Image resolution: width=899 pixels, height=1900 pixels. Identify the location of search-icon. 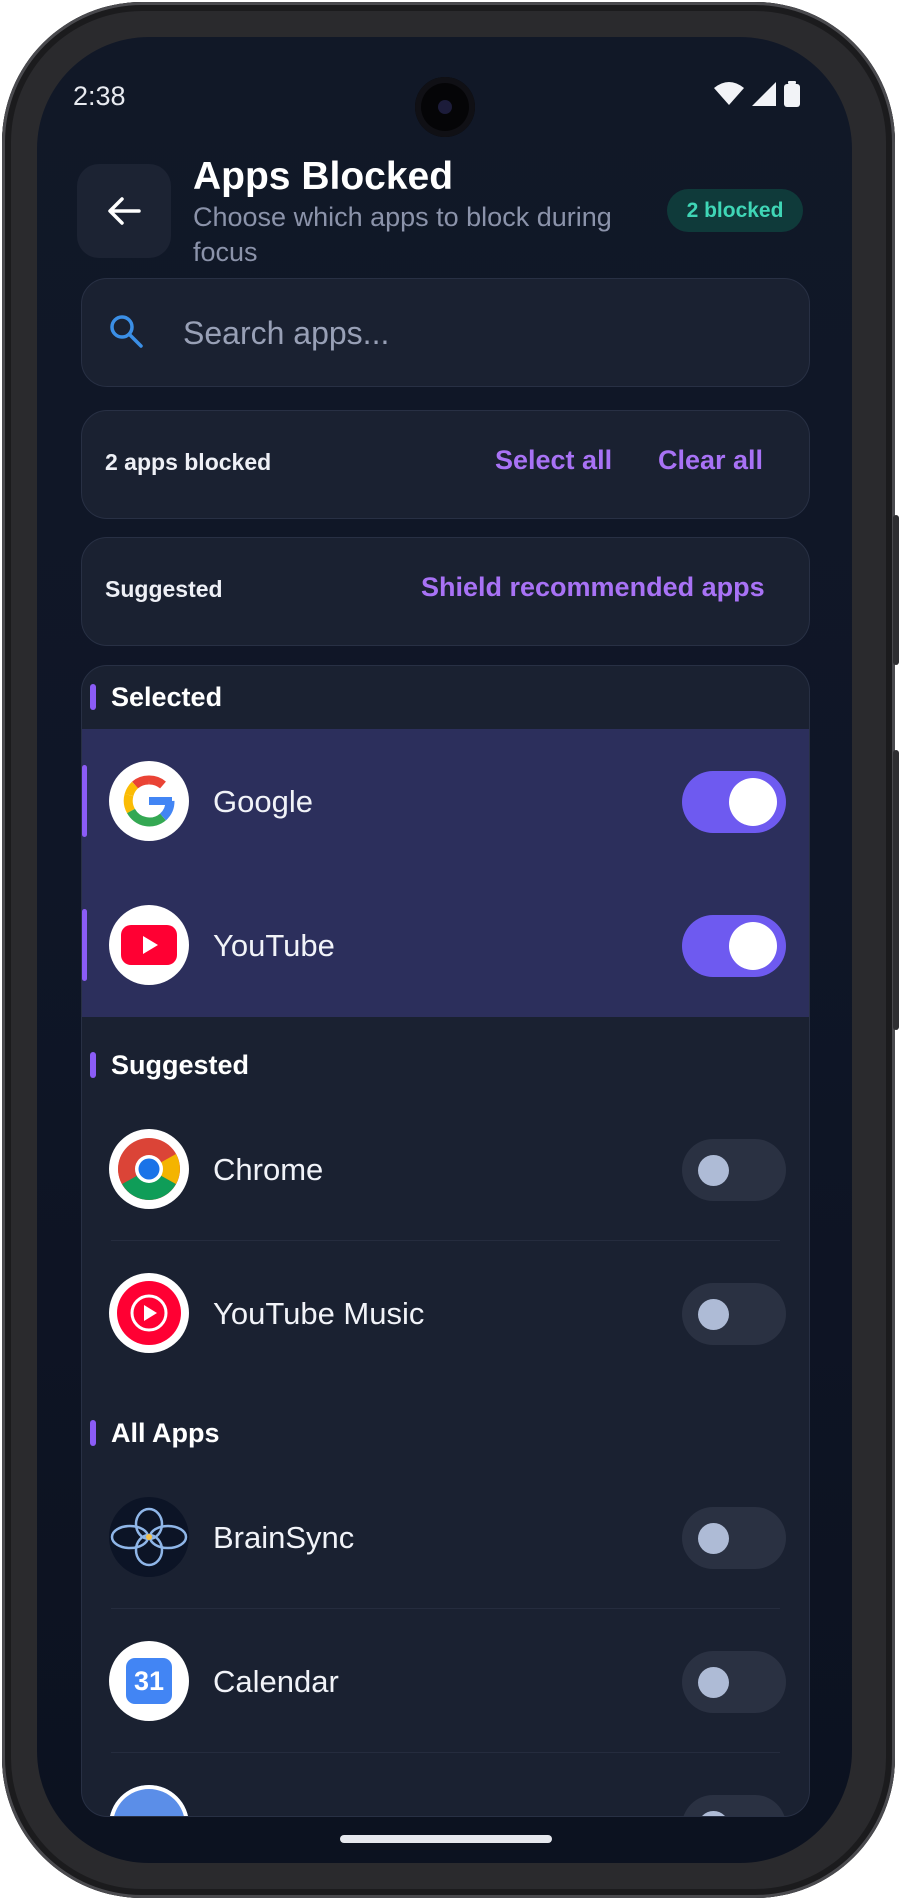
(126, 331).